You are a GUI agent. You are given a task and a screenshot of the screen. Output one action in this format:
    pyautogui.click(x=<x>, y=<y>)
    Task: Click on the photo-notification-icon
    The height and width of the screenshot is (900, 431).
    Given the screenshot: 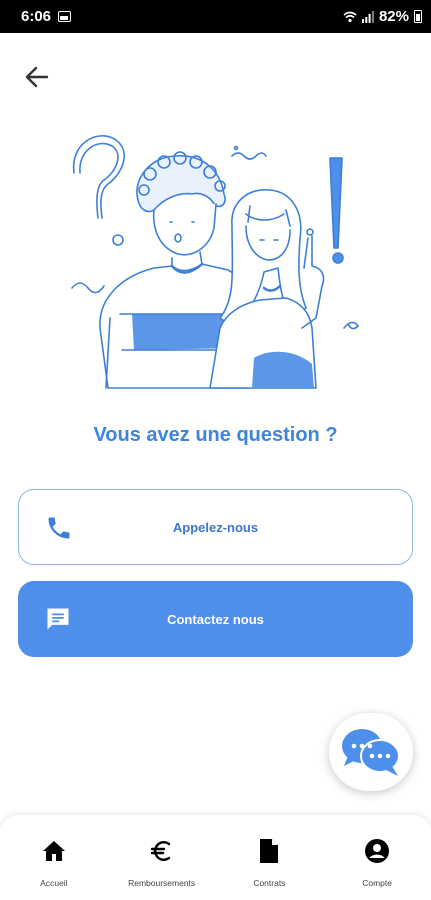 What is the action you would take?
    pyautogui.click(x=64, y=16)
    